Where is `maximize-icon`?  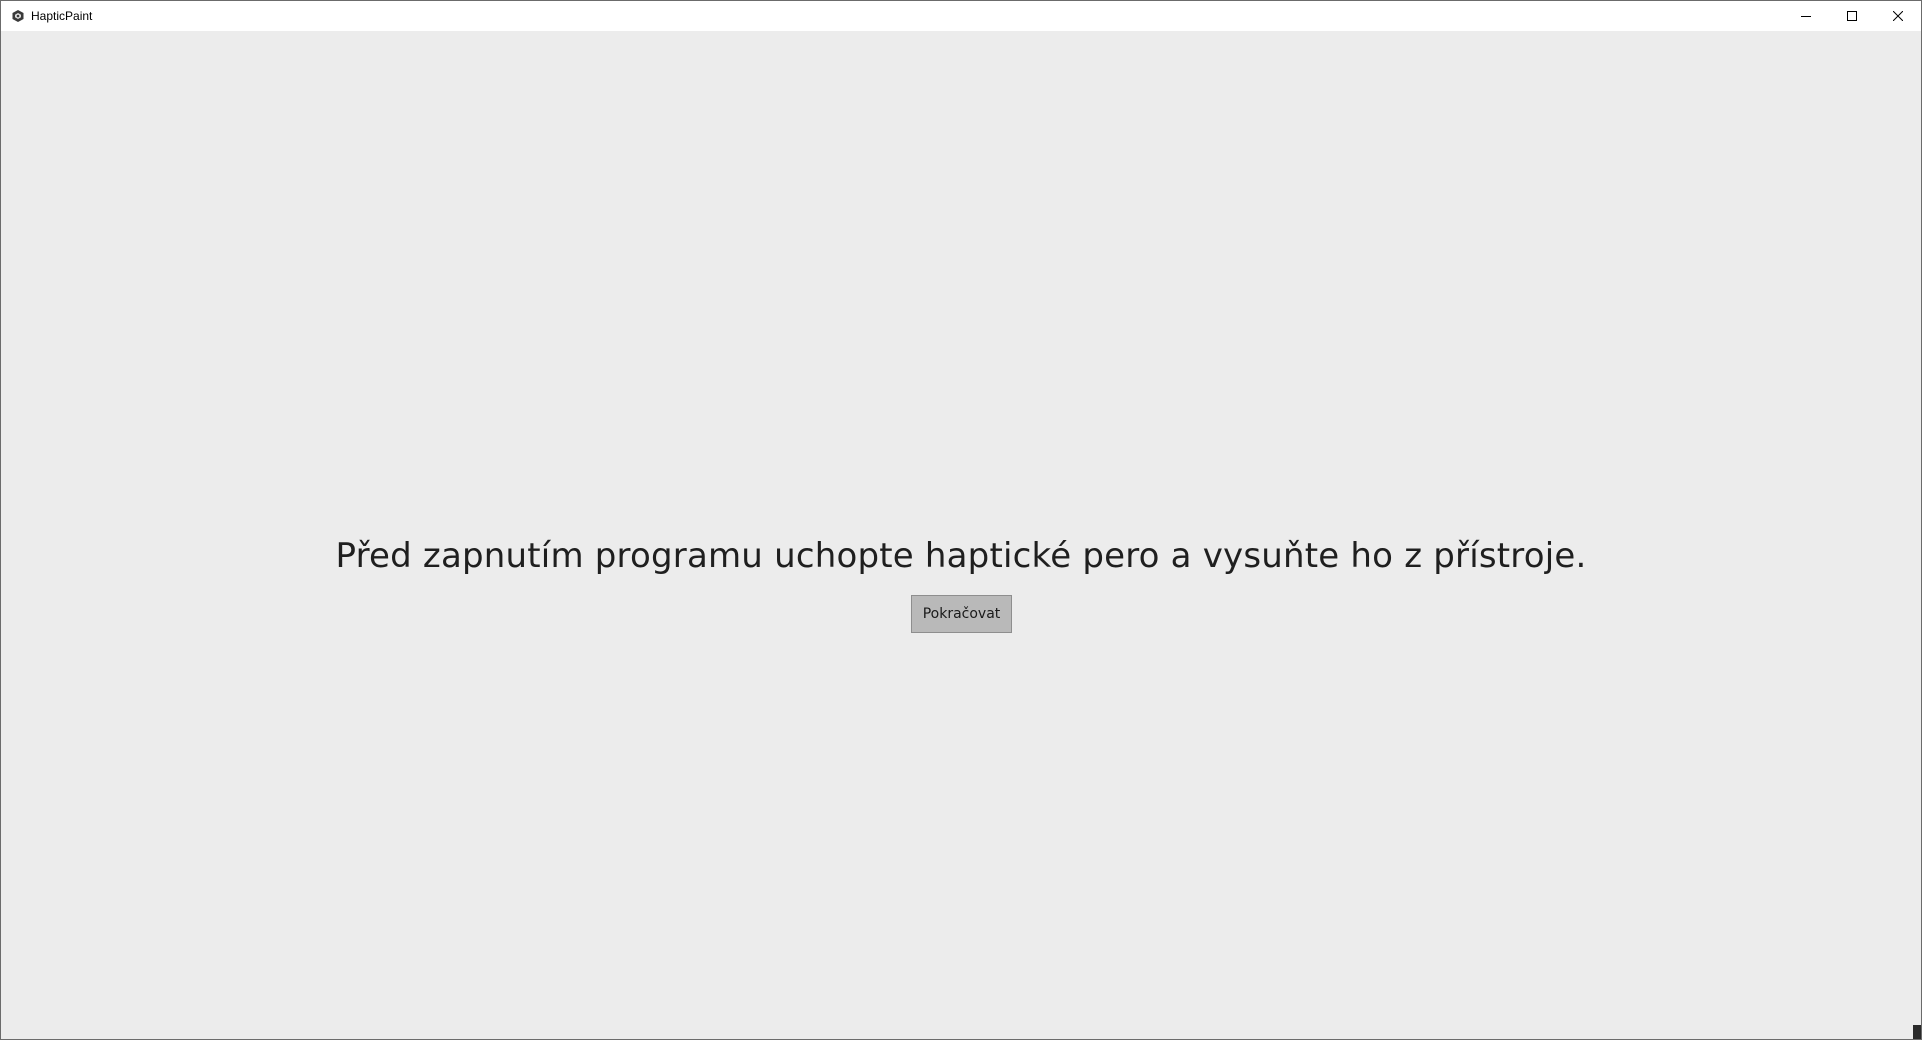 maximize-icon is located at coordinates (1852, 16).